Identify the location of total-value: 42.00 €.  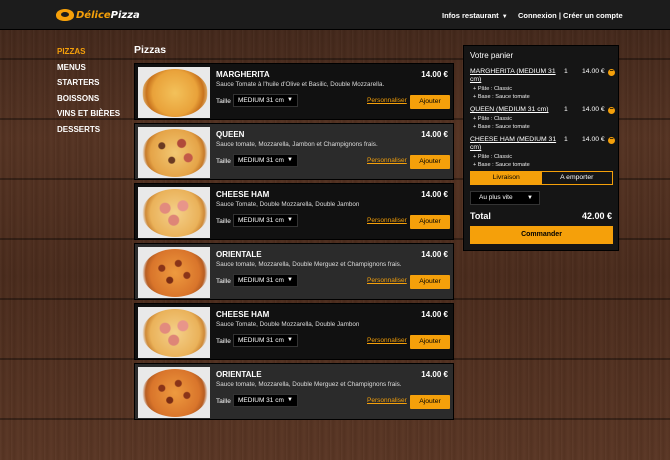
(596, 216).